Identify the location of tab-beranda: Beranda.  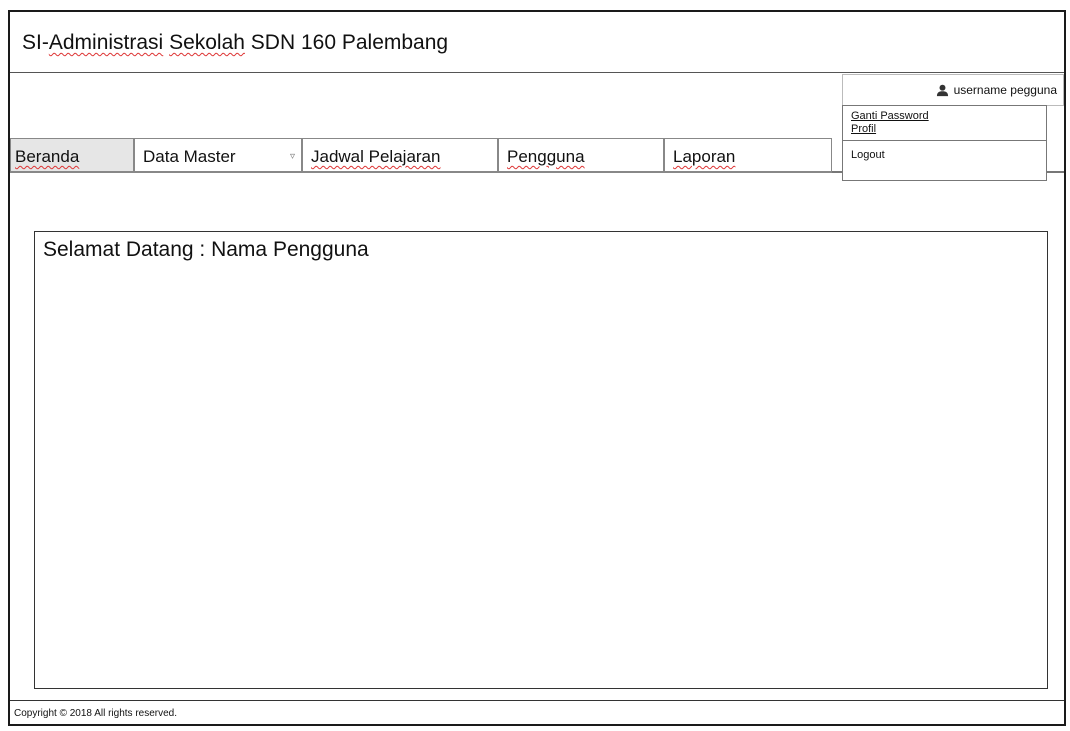
(72, 155).